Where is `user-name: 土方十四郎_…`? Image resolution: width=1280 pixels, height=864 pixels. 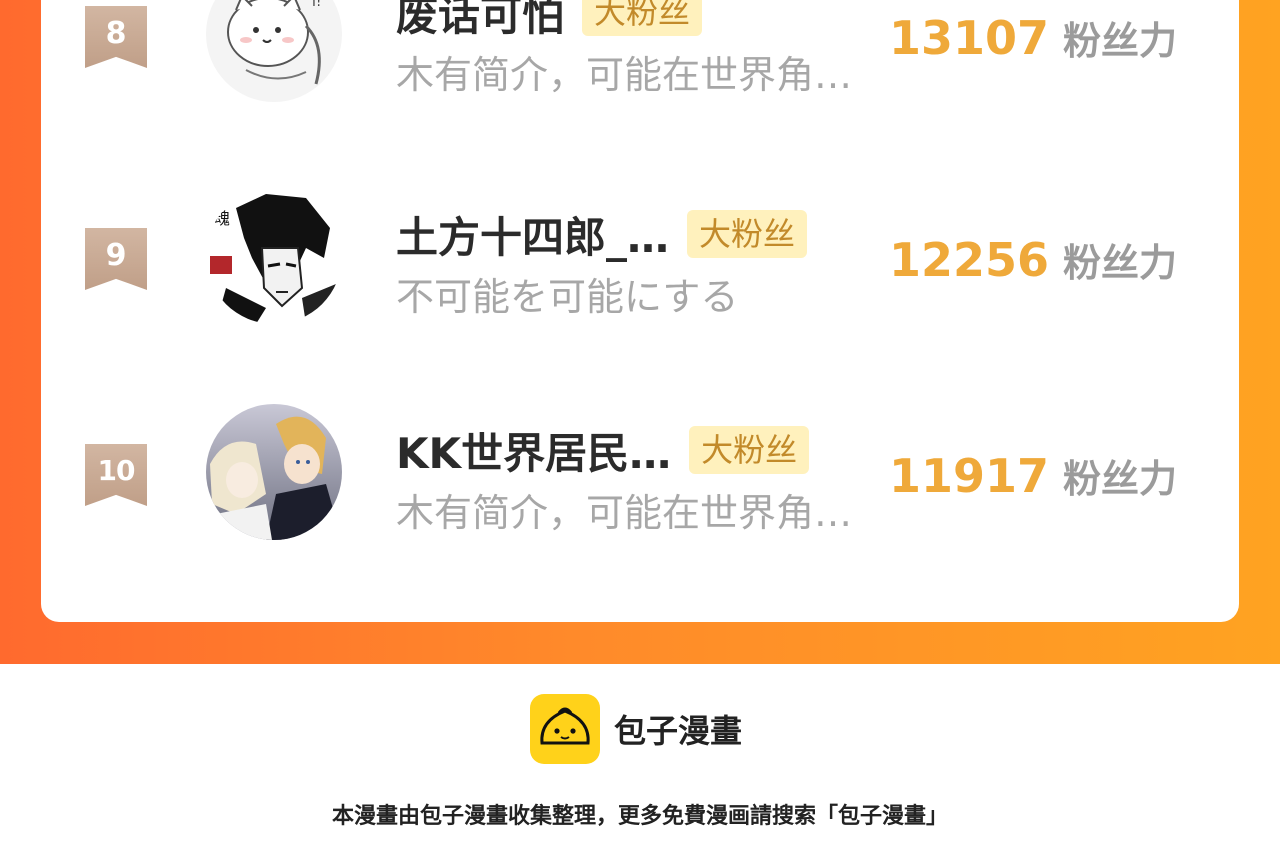
user-name: 土方十四郎_… is located at coordinates (532, 234).